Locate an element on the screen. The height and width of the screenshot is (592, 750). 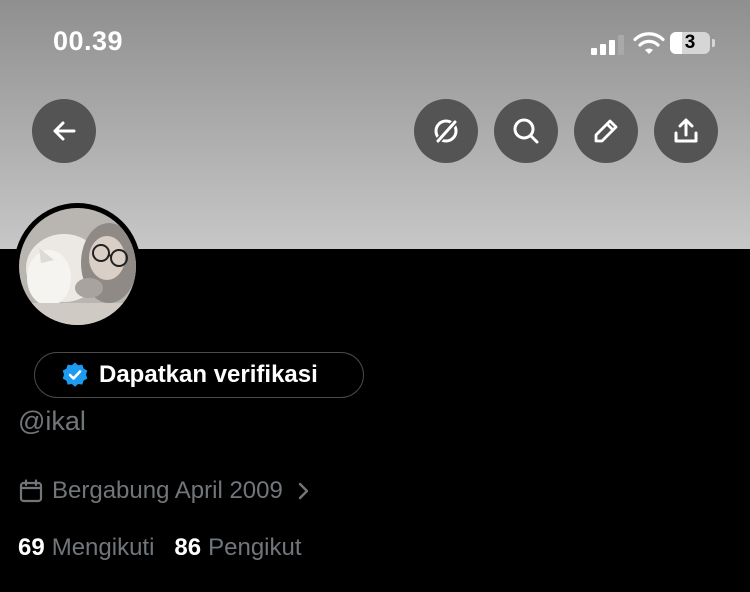
share-button is located at coordinates (686, 131).